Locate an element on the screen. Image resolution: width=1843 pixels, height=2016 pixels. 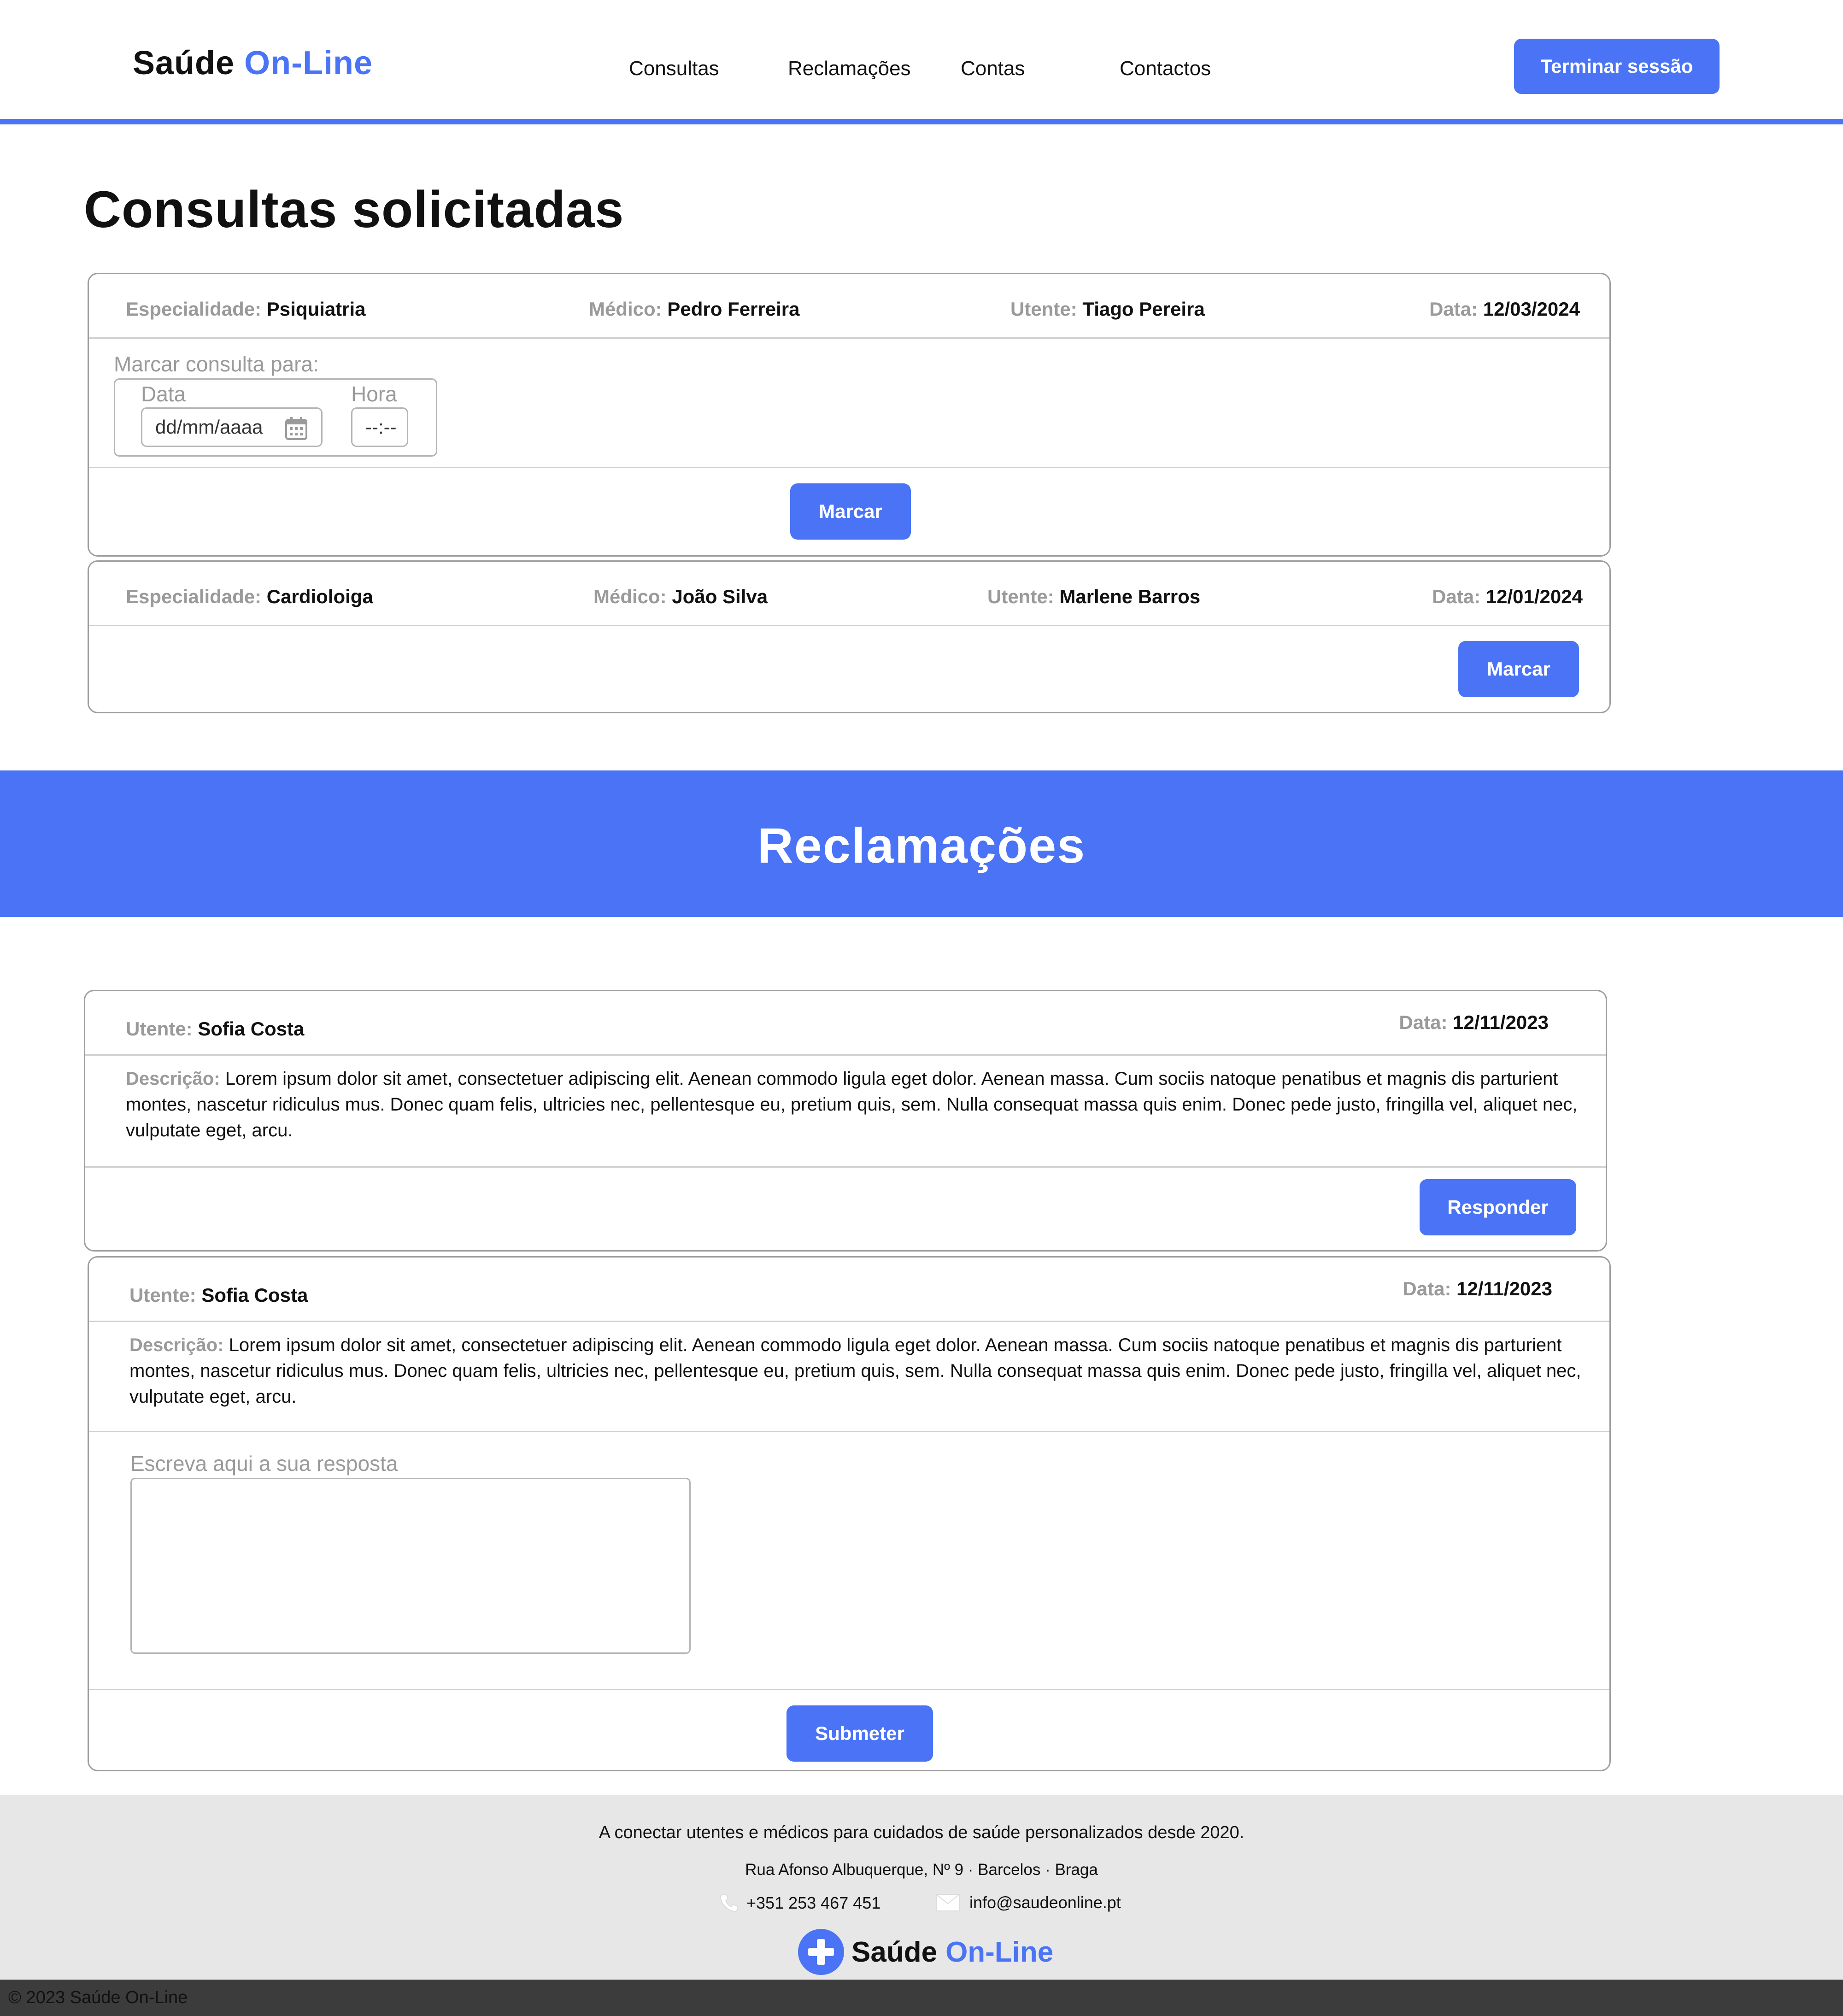
page-title: Consultas solicitadas is located at coordinates (354, 209).